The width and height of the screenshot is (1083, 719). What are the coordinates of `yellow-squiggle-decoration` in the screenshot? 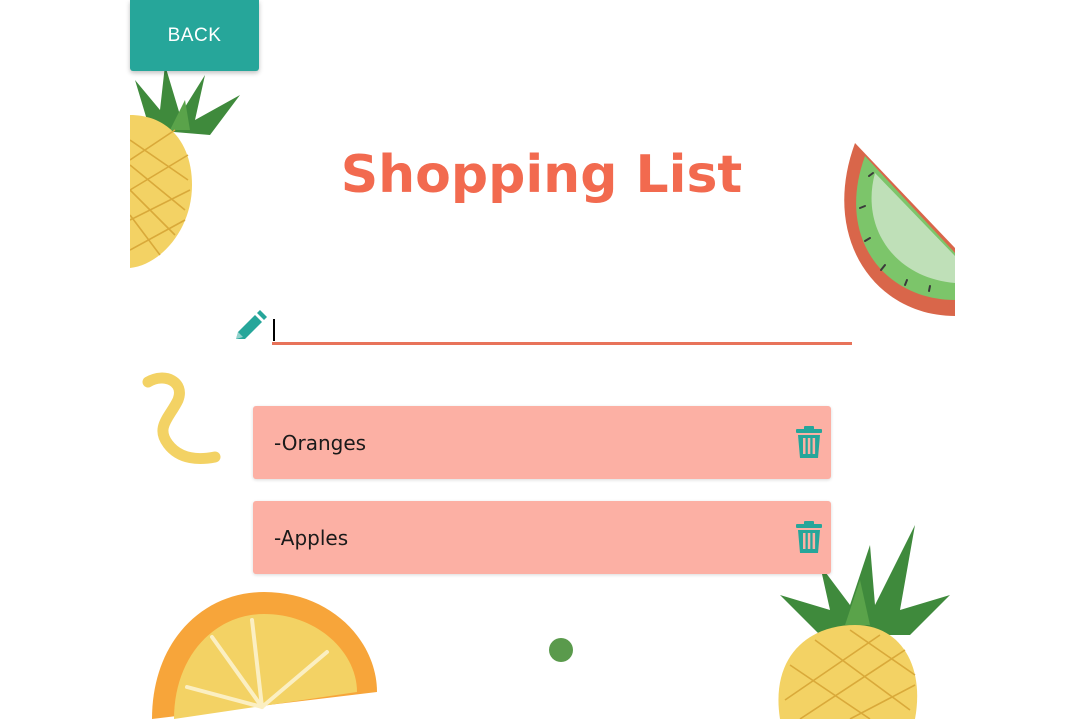 It's located at (181, 418).